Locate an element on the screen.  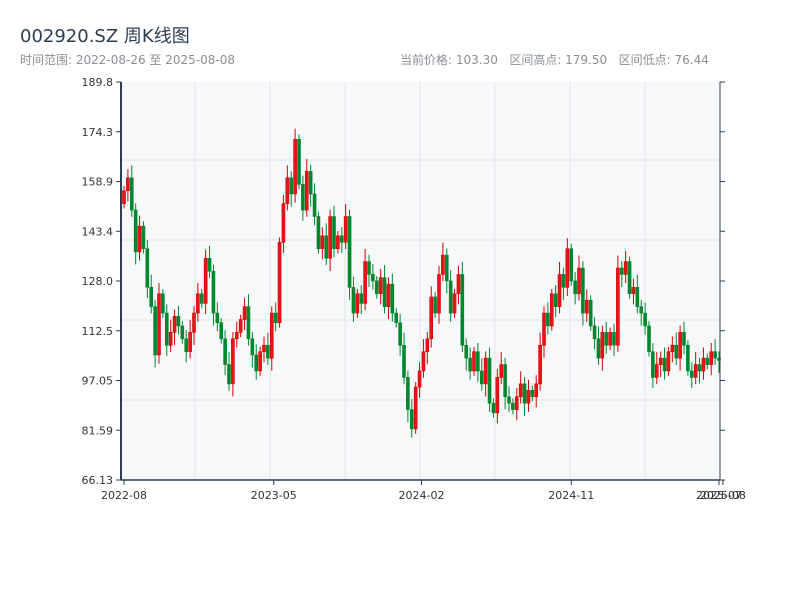
y-tick-label: 158.9 is located at coordinates (98, 182).